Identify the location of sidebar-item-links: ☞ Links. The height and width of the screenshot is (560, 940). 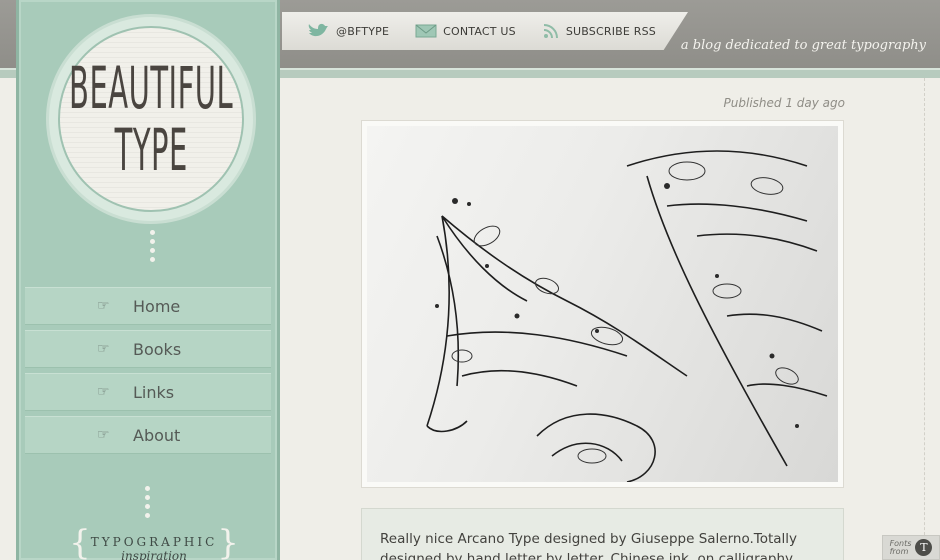
(148, 392).